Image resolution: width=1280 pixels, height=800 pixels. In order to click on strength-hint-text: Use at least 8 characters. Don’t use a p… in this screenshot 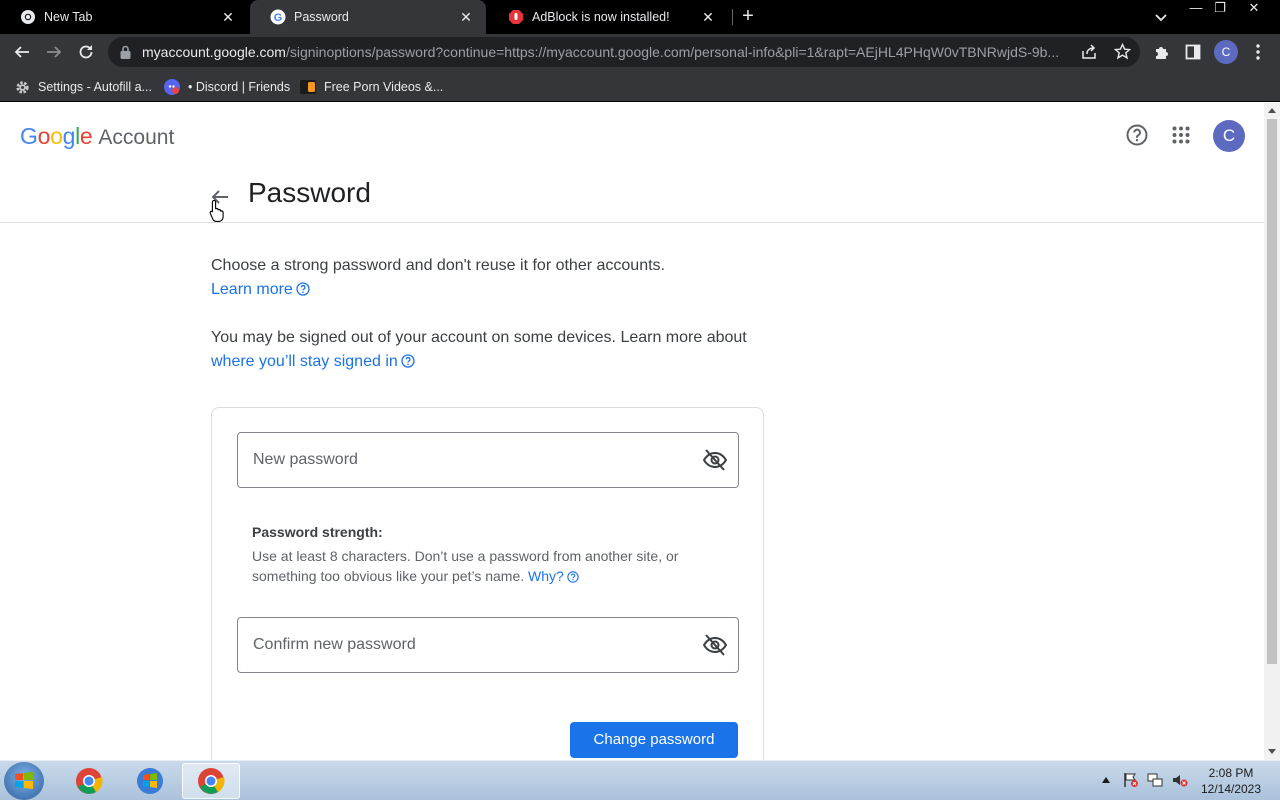, I will do `click(465, 566)`.